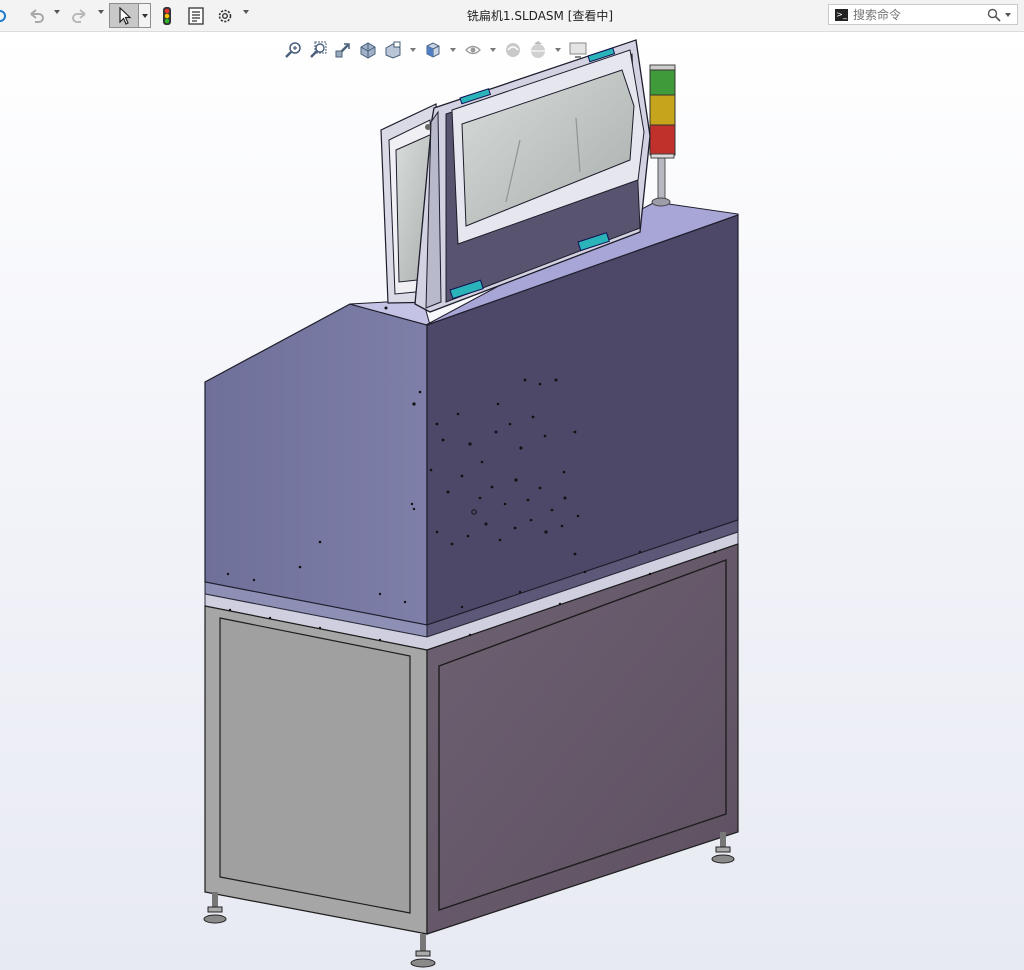 Image resolution: width=1024 pixels, height=970 pixels. I want to click on signal-tower-light, so click(662, 135).